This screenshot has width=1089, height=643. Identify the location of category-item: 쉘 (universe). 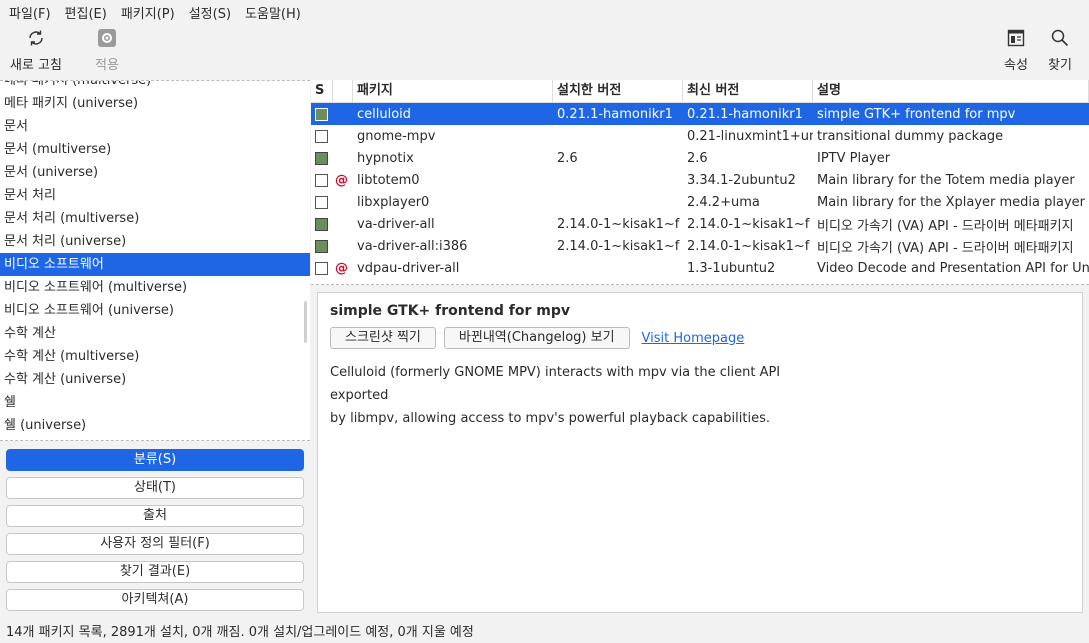
(155, 425).